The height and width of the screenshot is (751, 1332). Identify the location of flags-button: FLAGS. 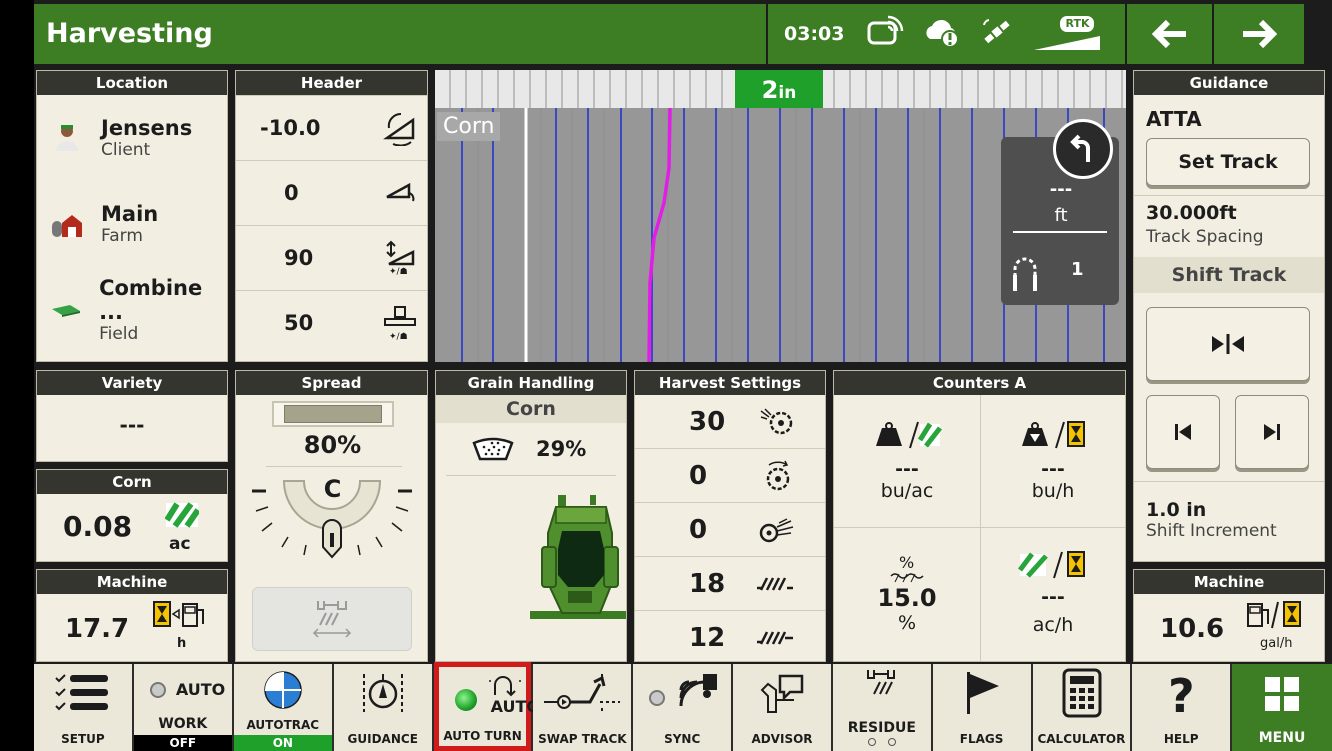
(981, 707).